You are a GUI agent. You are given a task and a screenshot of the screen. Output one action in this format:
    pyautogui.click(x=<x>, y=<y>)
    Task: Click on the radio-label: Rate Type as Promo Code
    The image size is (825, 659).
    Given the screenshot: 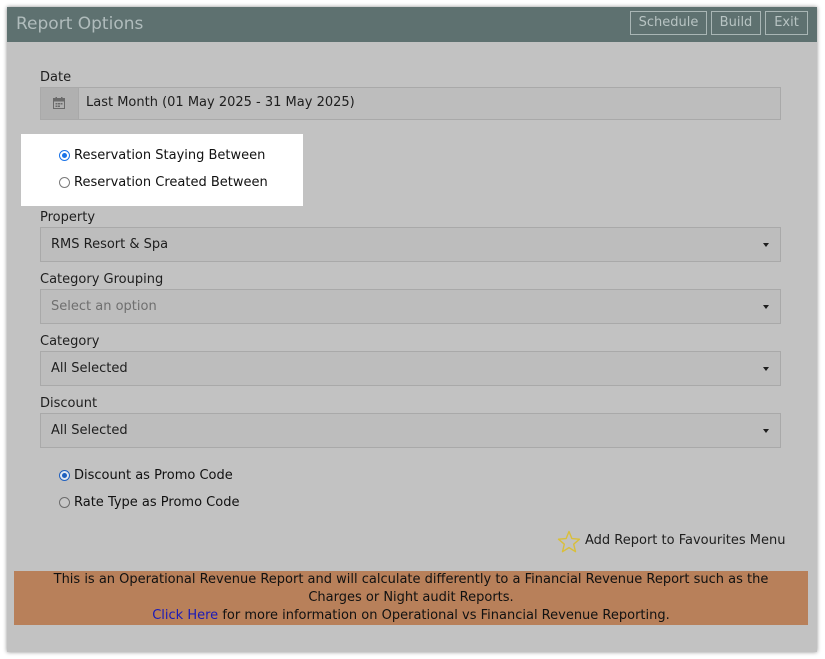 What is the action you would take?
    pyautogui.click(x=157, y=502)
    